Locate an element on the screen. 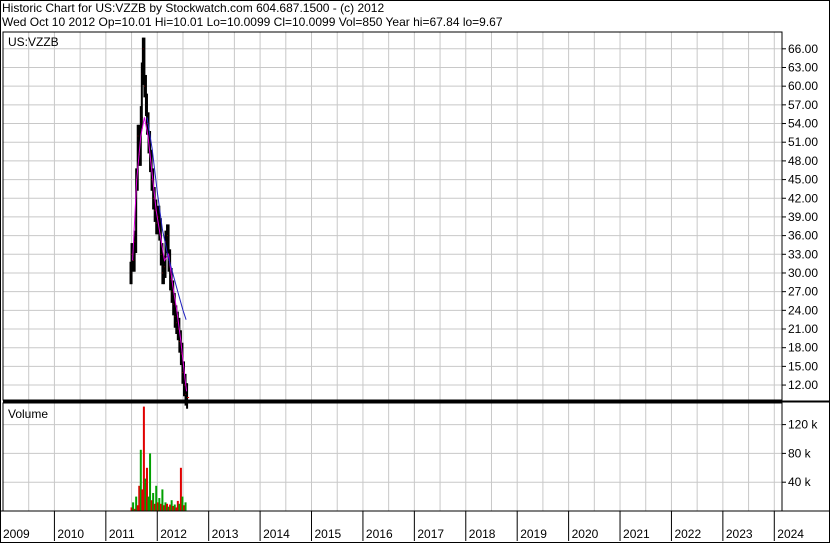 Image resolution: width=830 pixels, height=543 pixels. price-y-tick-label: 30.00 is located at coordinates (803, 273).